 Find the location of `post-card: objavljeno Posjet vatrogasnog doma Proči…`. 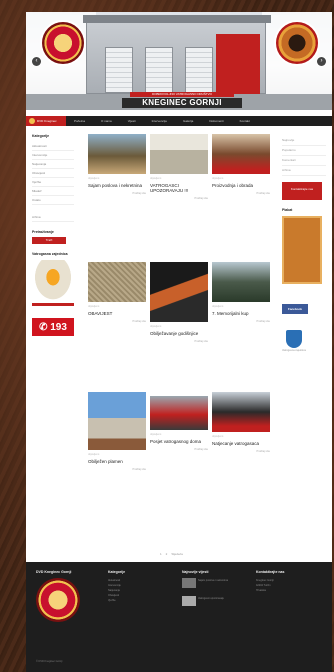

post-card: objavljeno Posjet vatrogasnog doma Proči… is located at coordinates (179, 423).